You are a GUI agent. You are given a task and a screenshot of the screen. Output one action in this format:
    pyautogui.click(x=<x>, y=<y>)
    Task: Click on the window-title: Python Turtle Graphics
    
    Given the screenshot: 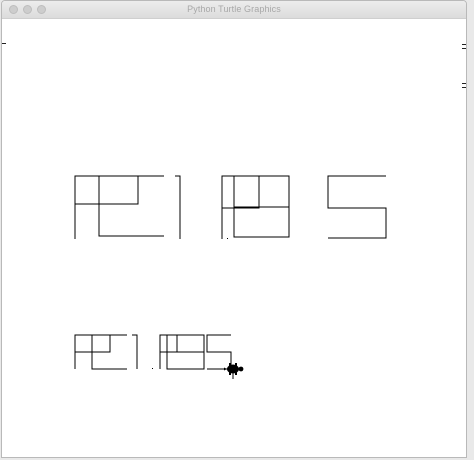 What is the action you would take?
    pyautogui.click(x=234, y=9)
    